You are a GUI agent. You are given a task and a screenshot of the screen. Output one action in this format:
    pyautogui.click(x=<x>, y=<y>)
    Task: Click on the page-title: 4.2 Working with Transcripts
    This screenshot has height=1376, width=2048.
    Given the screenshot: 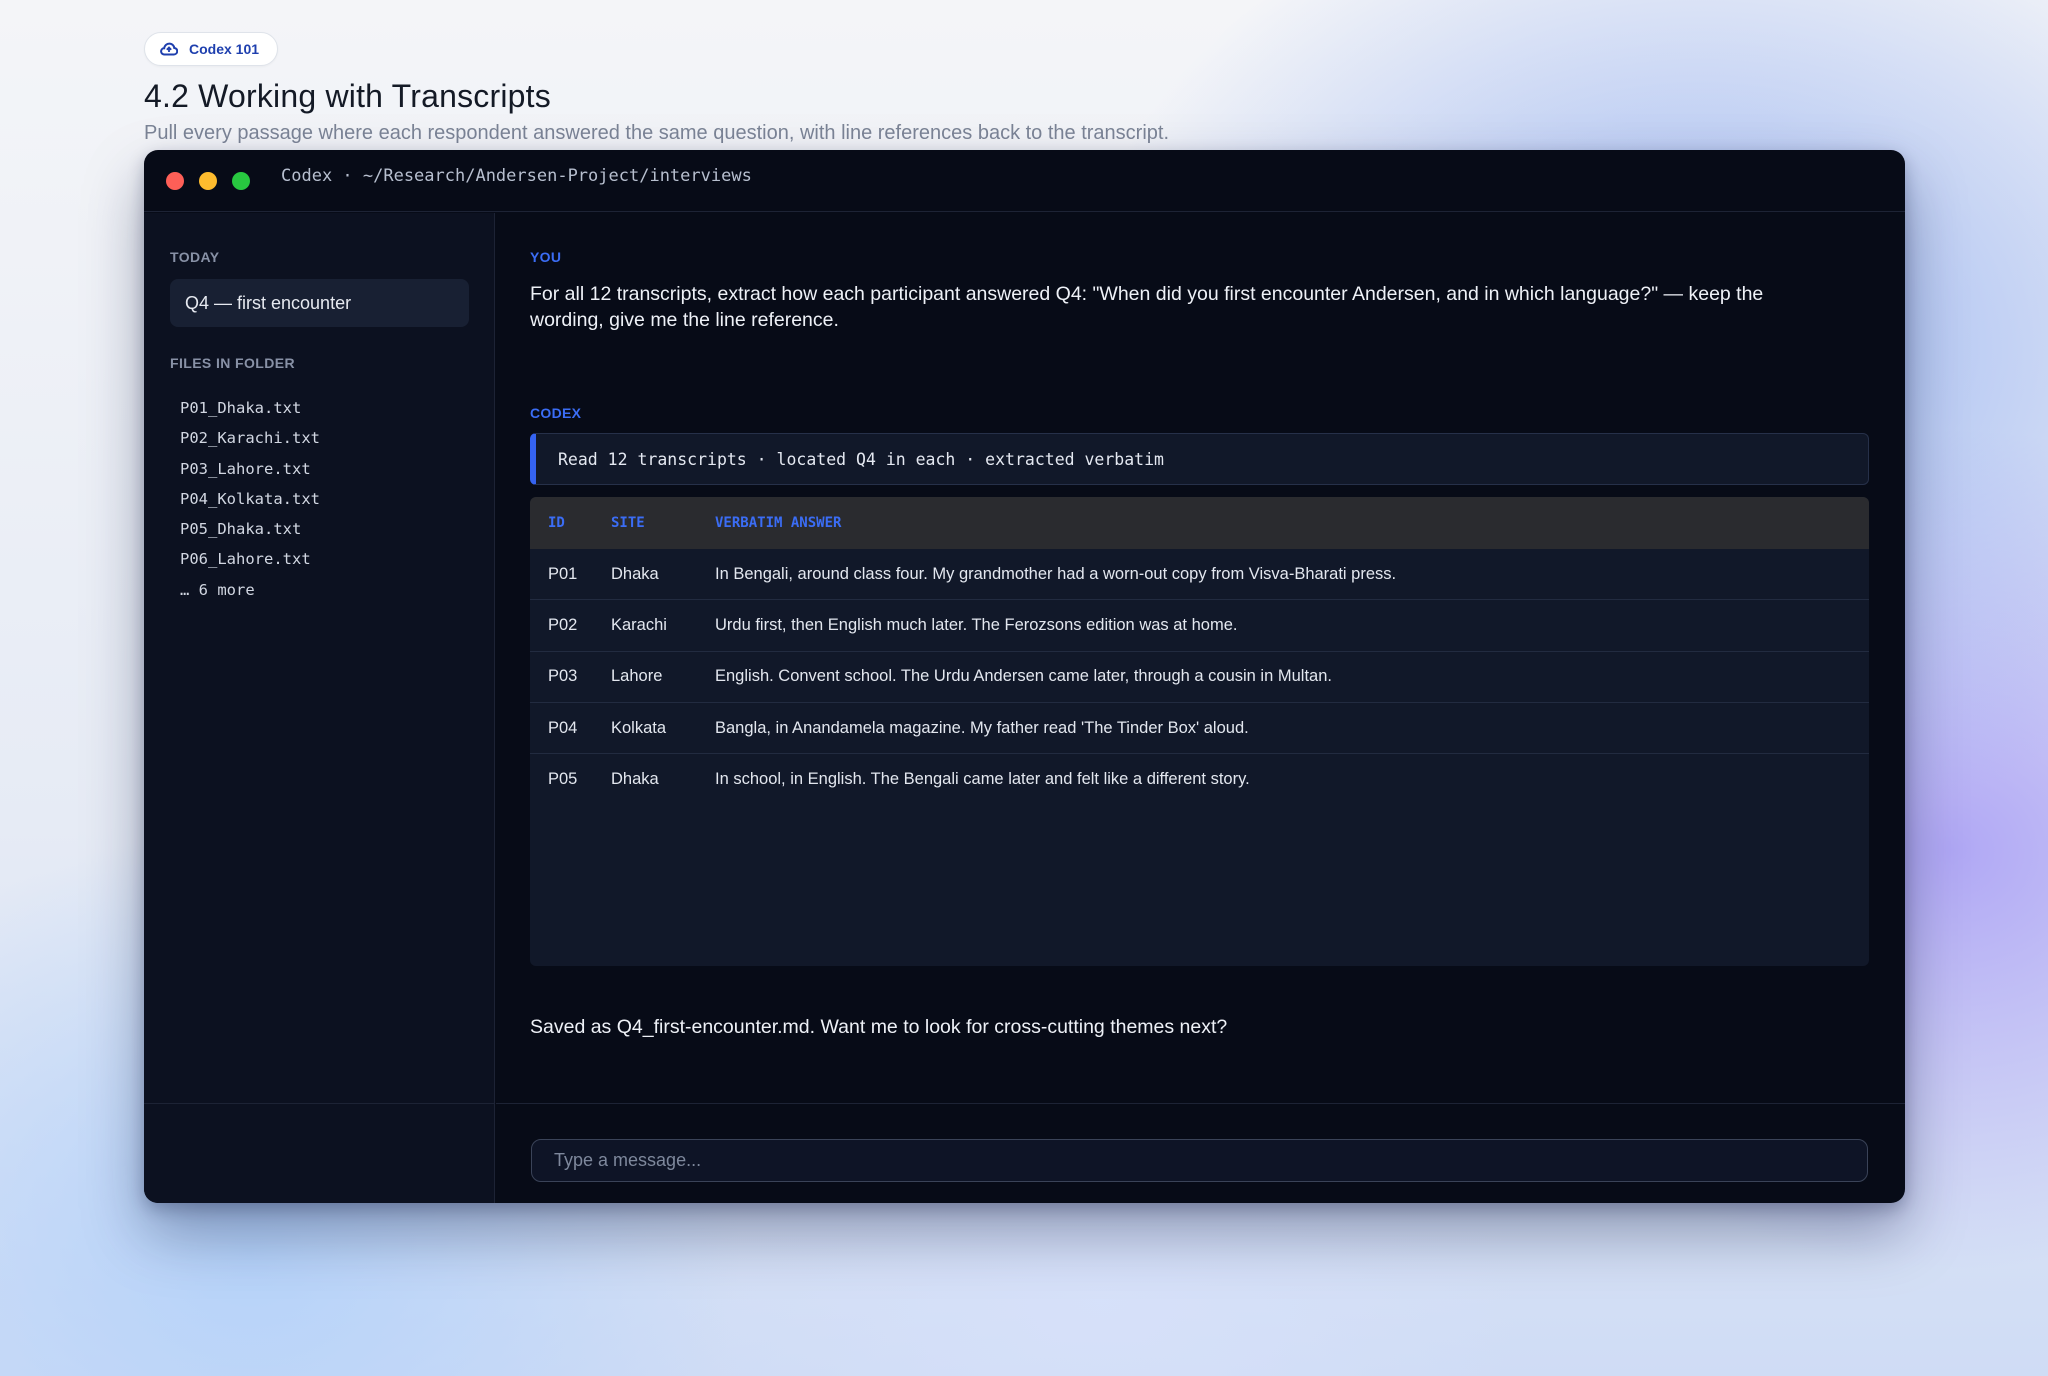 What is the action you would take?
    pyautogui.click(x=347, y=96)
    